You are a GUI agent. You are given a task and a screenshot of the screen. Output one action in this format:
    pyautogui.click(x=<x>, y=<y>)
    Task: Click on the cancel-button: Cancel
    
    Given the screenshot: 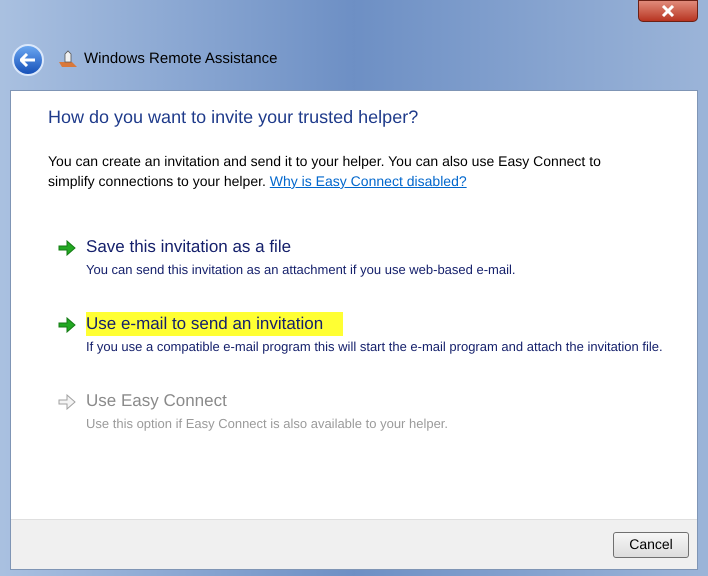 What is the action you would take?
    pyautogui.click(x=651, y=545)
    